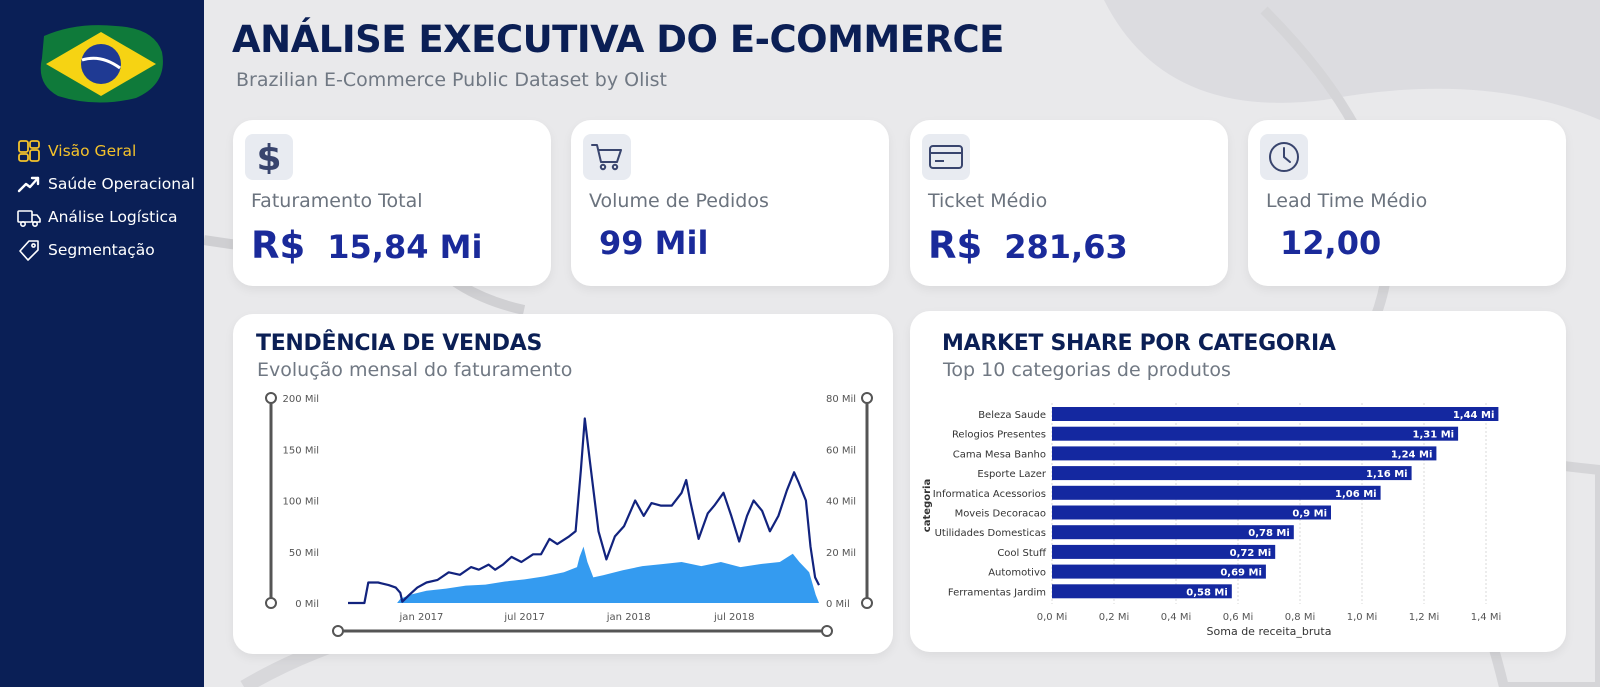 The height and width of the screenshot is (687, 1600). I want to click on kpi-number: 12,00, so click(1331, 243).